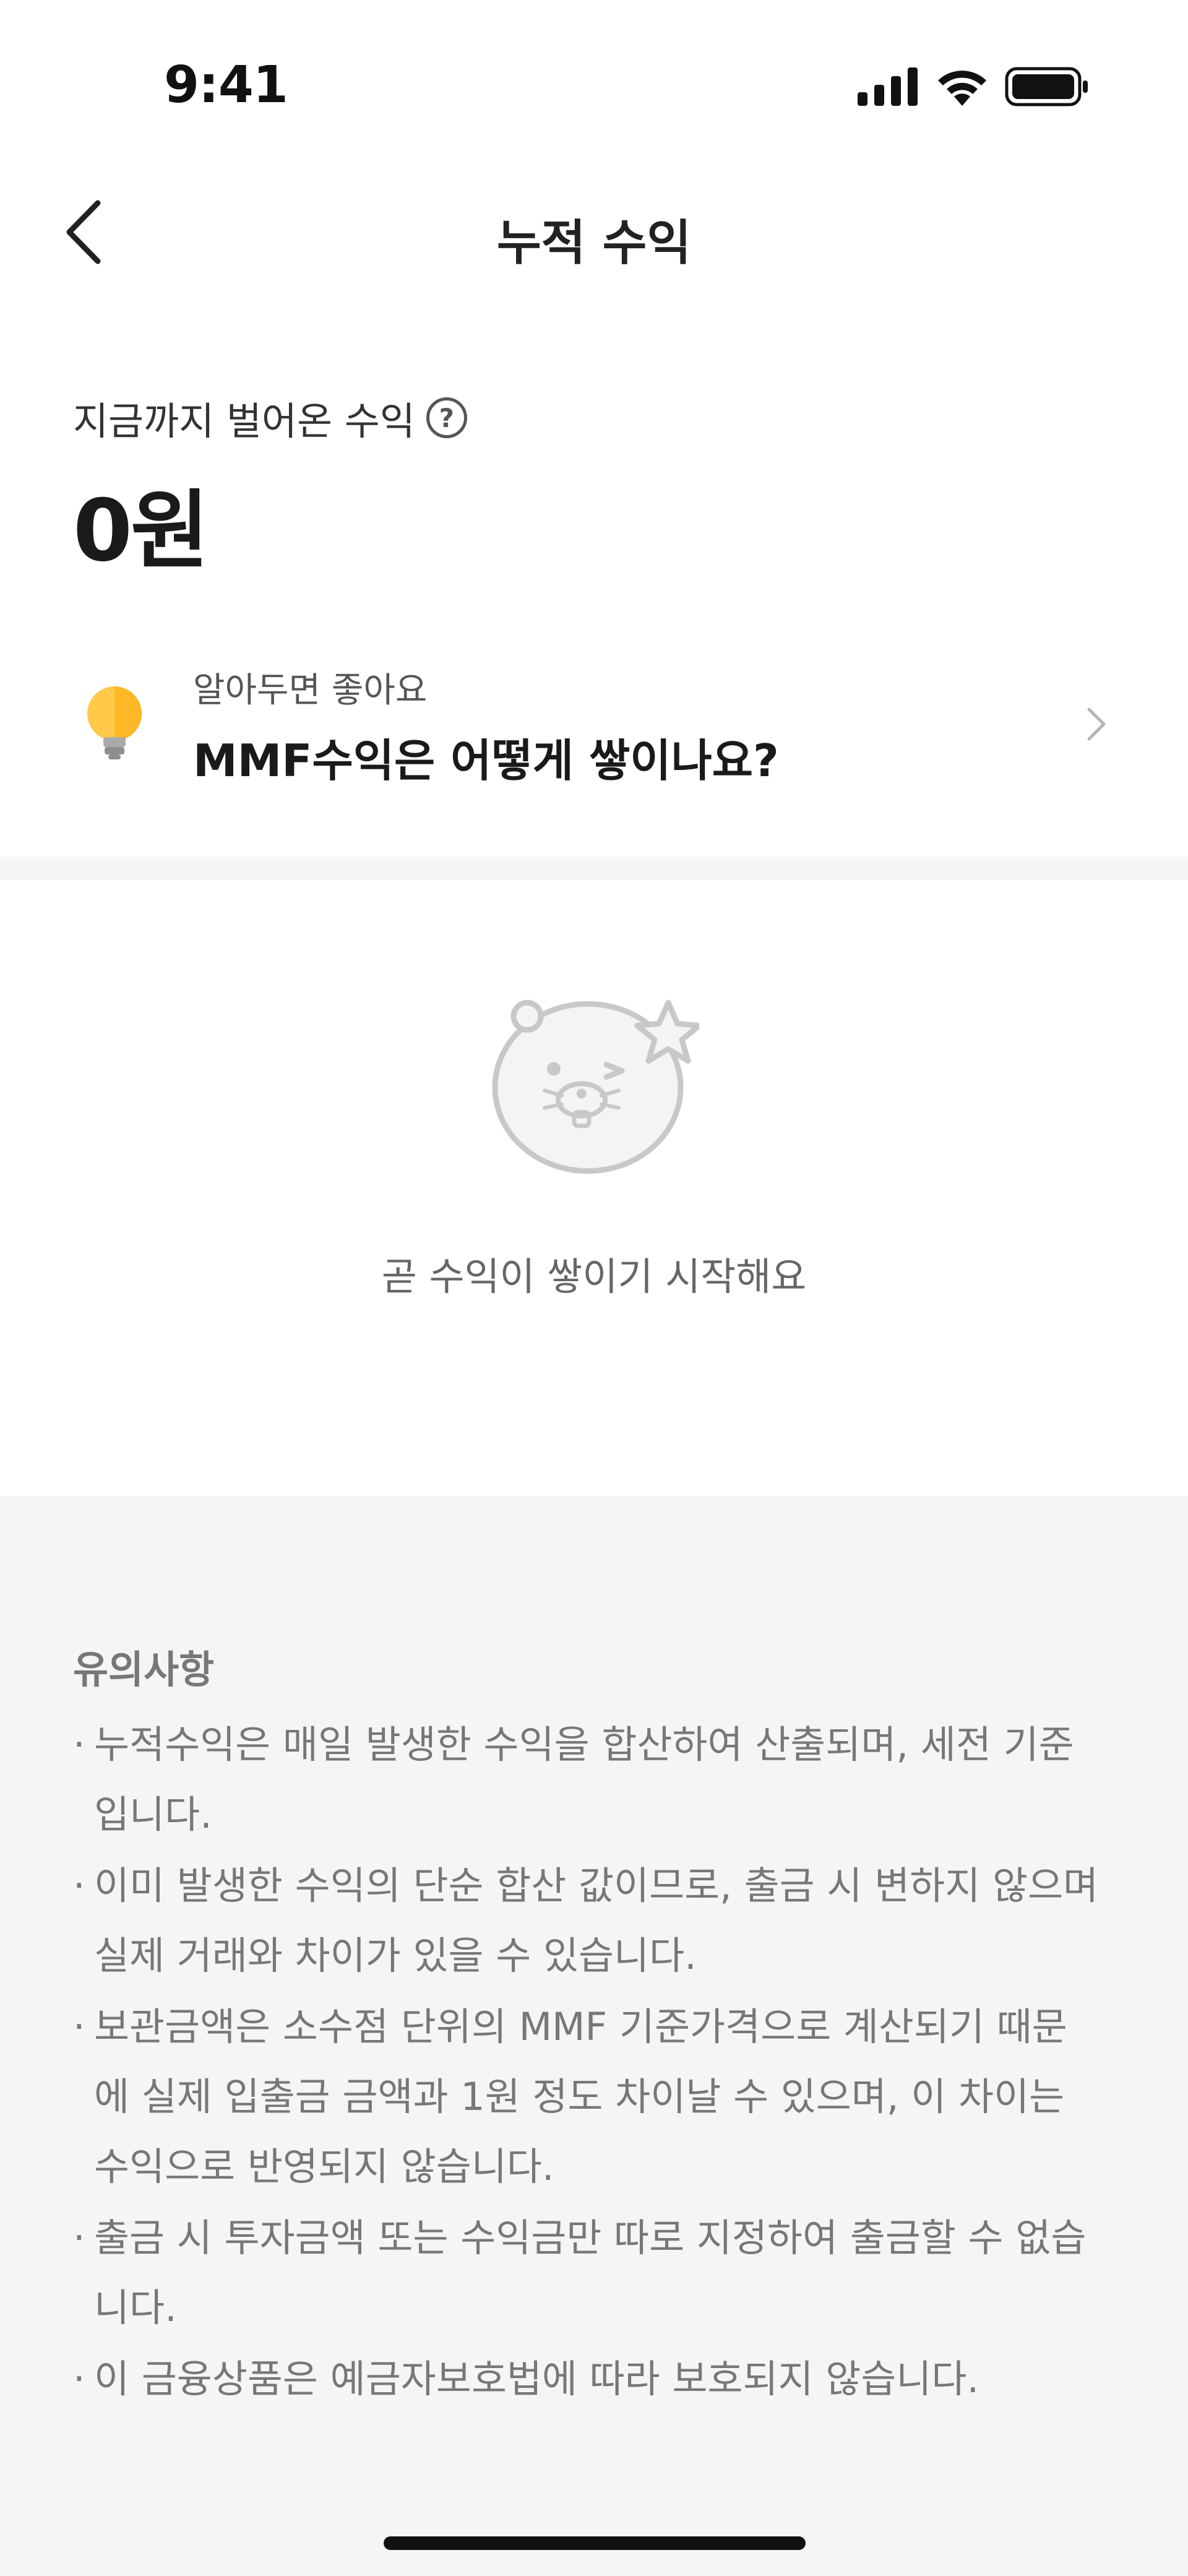 The image size is (1188, 2576). Describe the element at coordinates (1096, 724) in the screenshot. I see `chevron-right-icon` at that location.